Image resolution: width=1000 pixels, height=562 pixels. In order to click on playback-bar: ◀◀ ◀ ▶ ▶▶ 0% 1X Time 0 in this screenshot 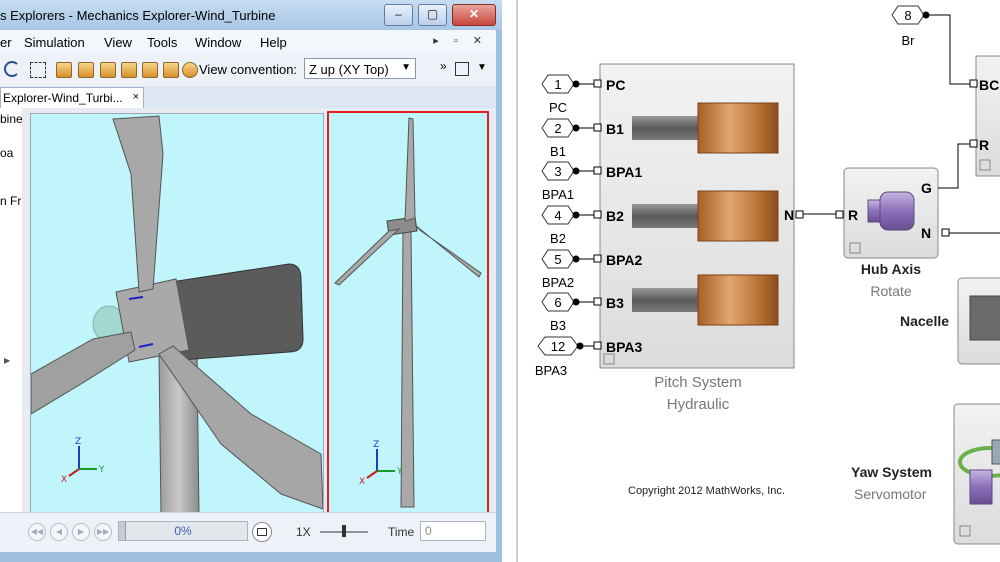, I will do `click(248, 532)`.